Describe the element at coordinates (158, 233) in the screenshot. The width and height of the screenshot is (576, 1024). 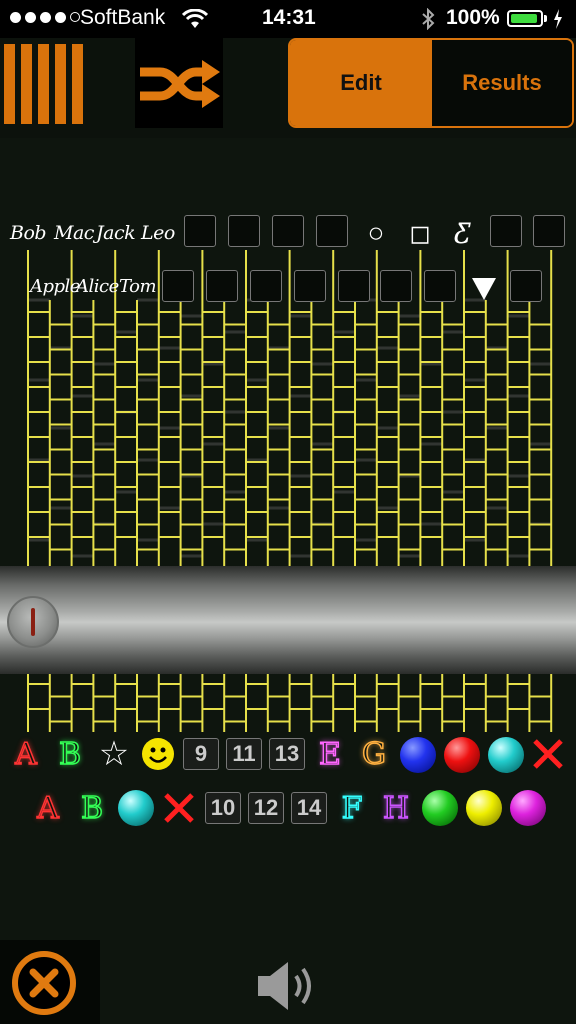
I see `top-name-4: Leo` at that location.